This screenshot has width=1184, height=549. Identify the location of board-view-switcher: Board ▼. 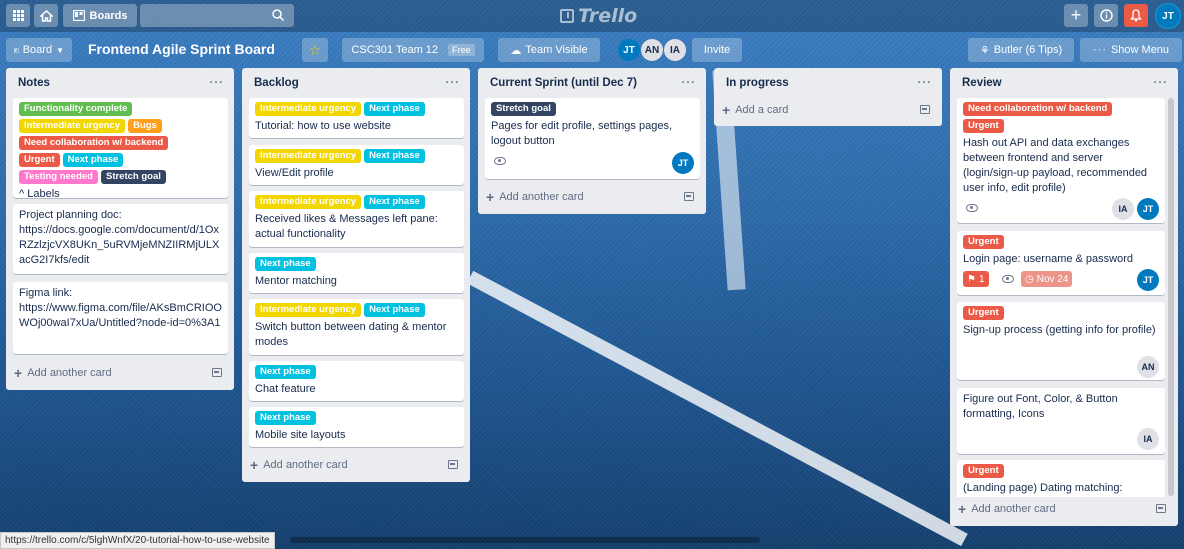
(39, 50).